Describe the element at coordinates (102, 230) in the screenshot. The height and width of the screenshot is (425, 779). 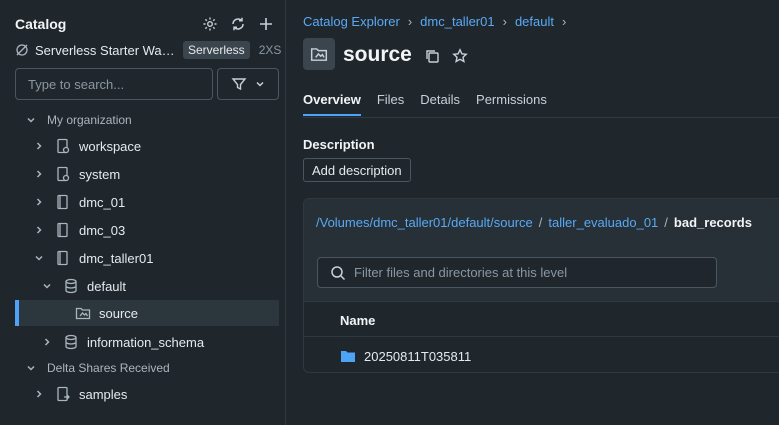
I see `tree-item-label: dmc_03` at that location.